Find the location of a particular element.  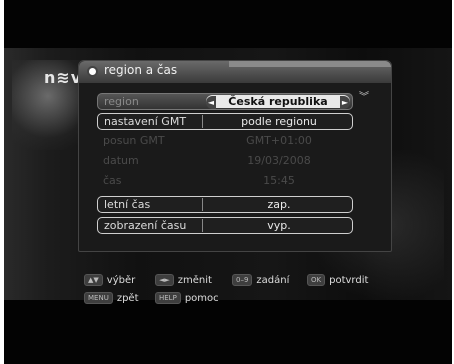

row-gmt-setting: nastavení GMT podle regionu is located at coordinates (225, 121).